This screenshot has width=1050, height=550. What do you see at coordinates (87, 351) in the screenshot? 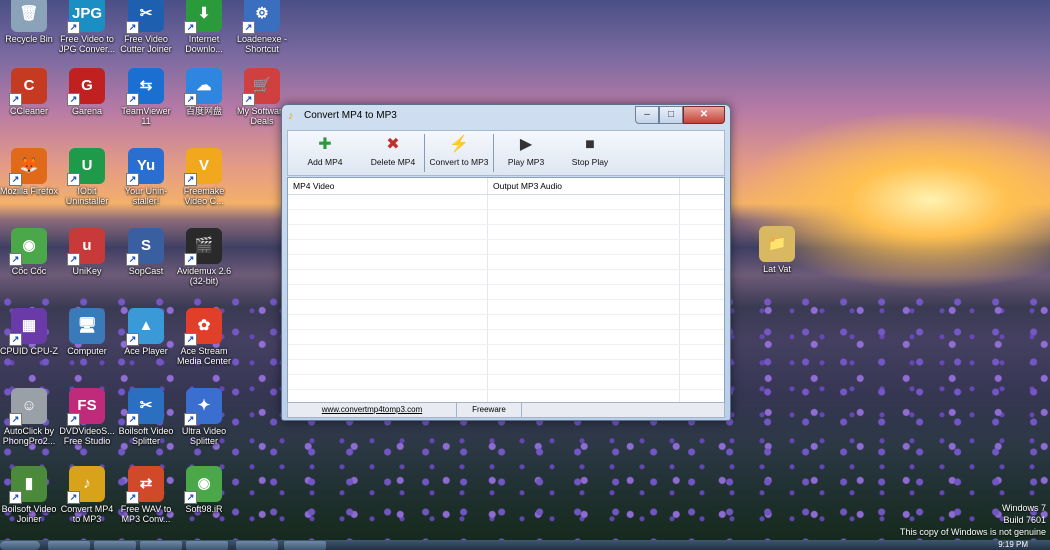
I see `desktop-icon-label: Computer` at bounding box center [87, 351].